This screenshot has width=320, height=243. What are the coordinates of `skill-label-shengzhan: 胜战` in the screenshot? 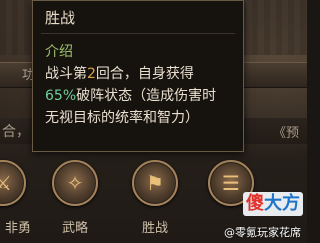 It's located at (154, 228).